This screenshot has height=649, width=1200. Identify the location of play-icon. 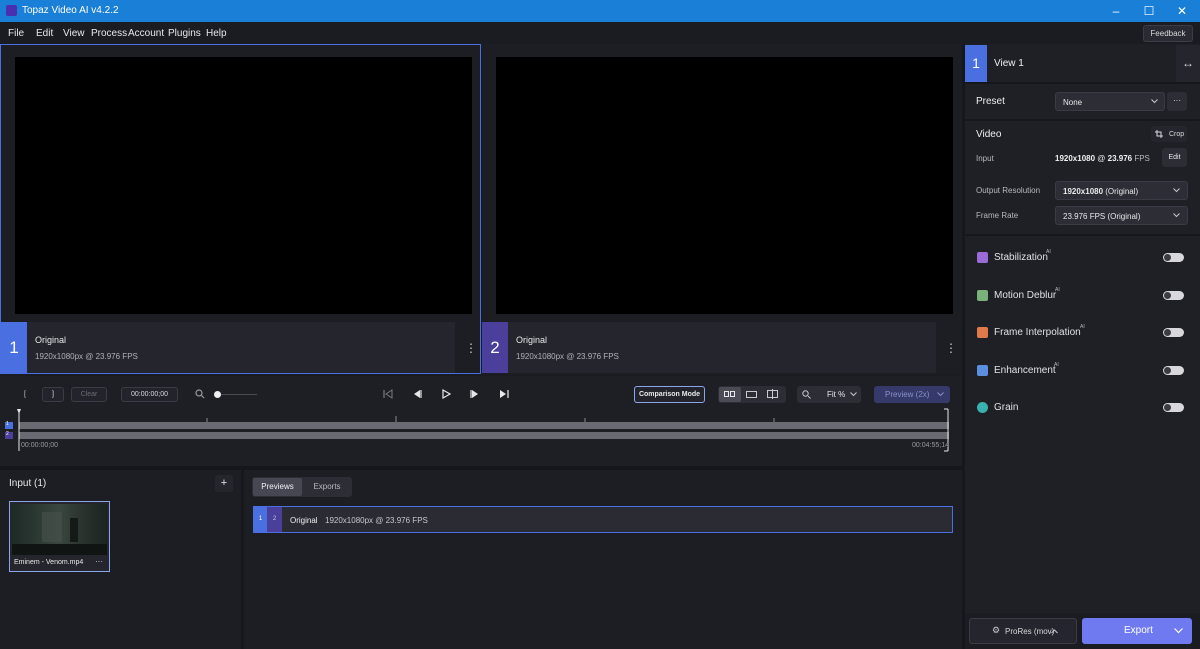
(446, 394).